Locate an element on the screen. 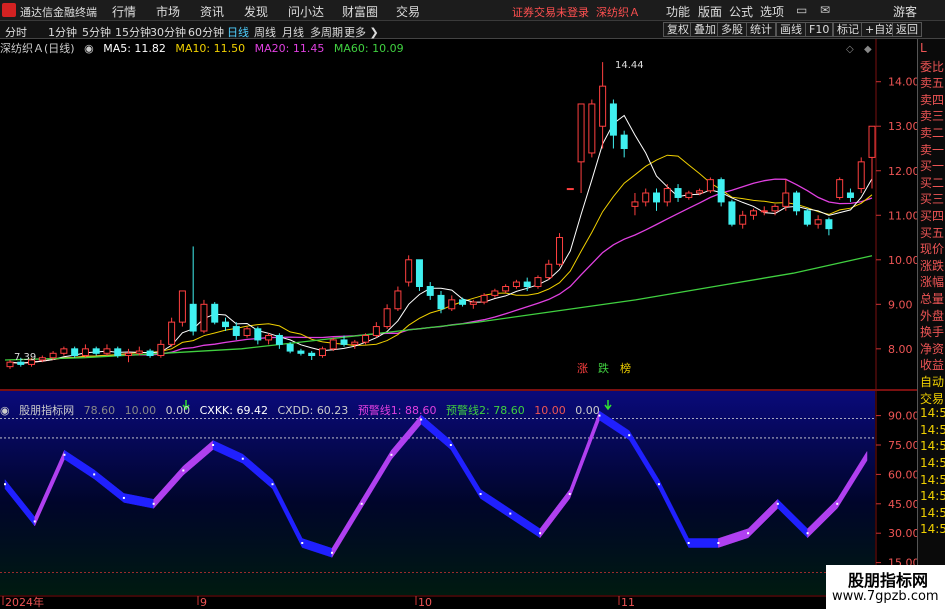  side-item-12: 现价 is located at coordinates (932, 248).